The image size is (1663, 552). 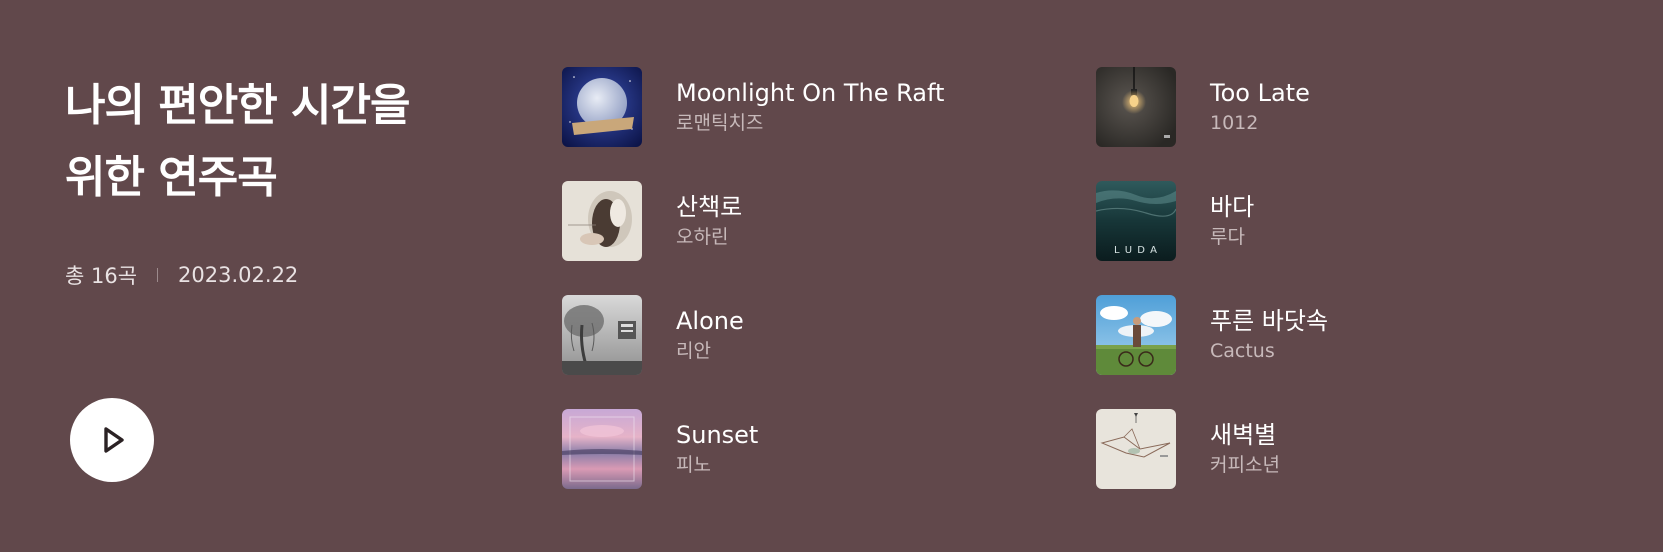 I want to click on track-title: 바다, so click(x=1232, y=207).